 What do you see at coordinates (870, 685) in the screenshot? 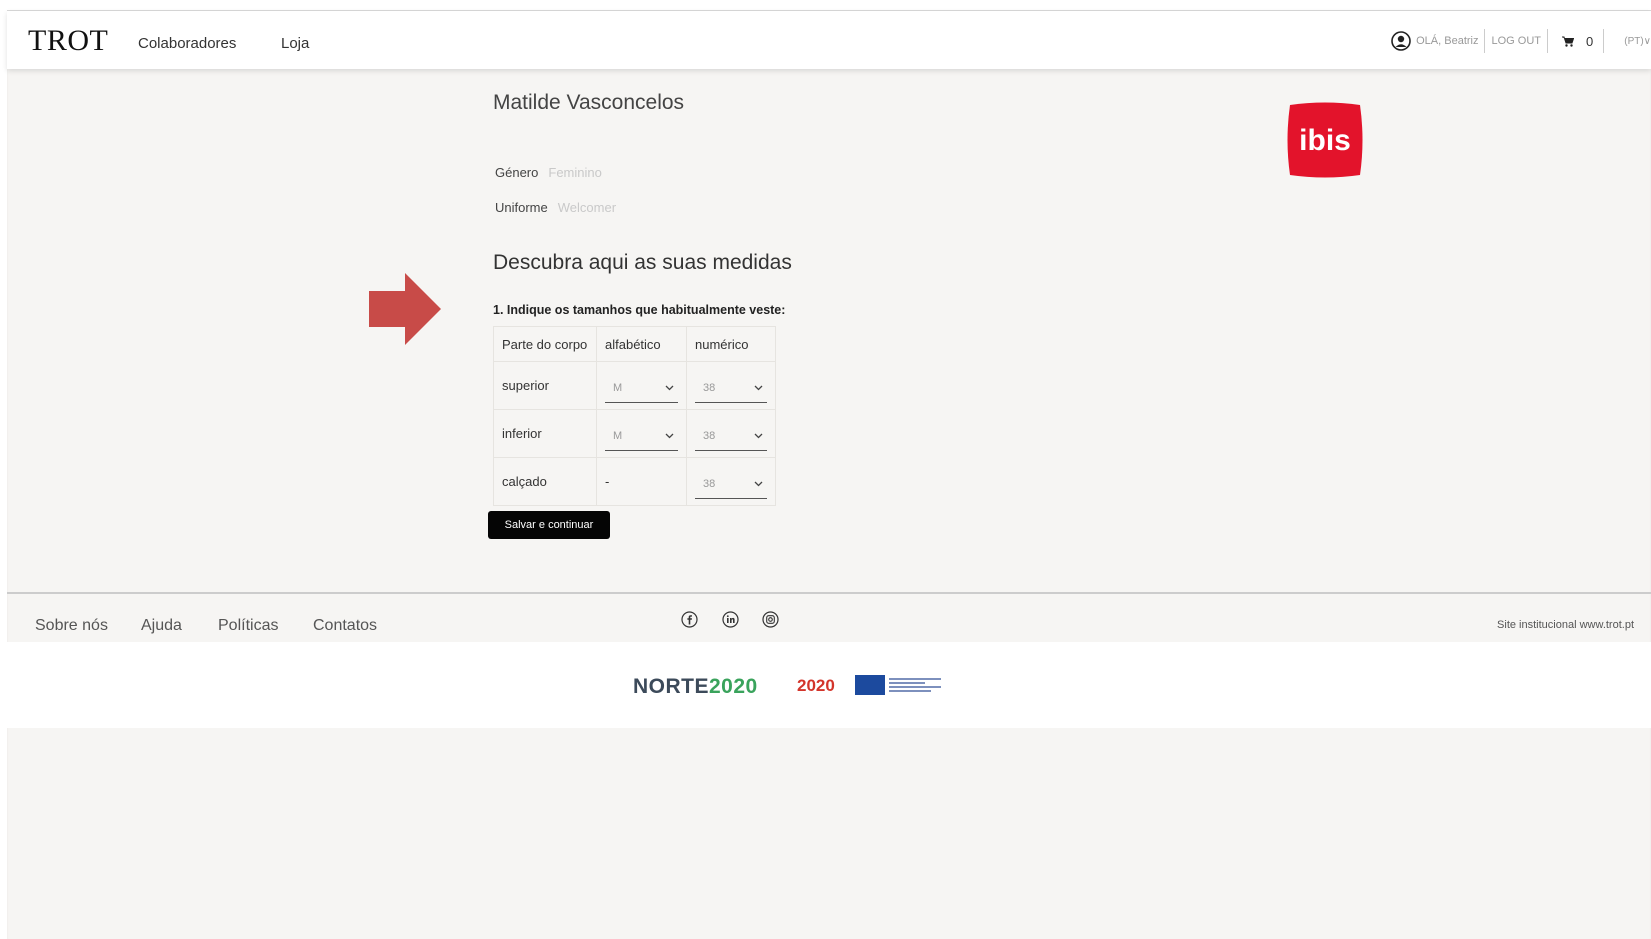
I see `eu-flag-icon` at bounding box center [870, 685].